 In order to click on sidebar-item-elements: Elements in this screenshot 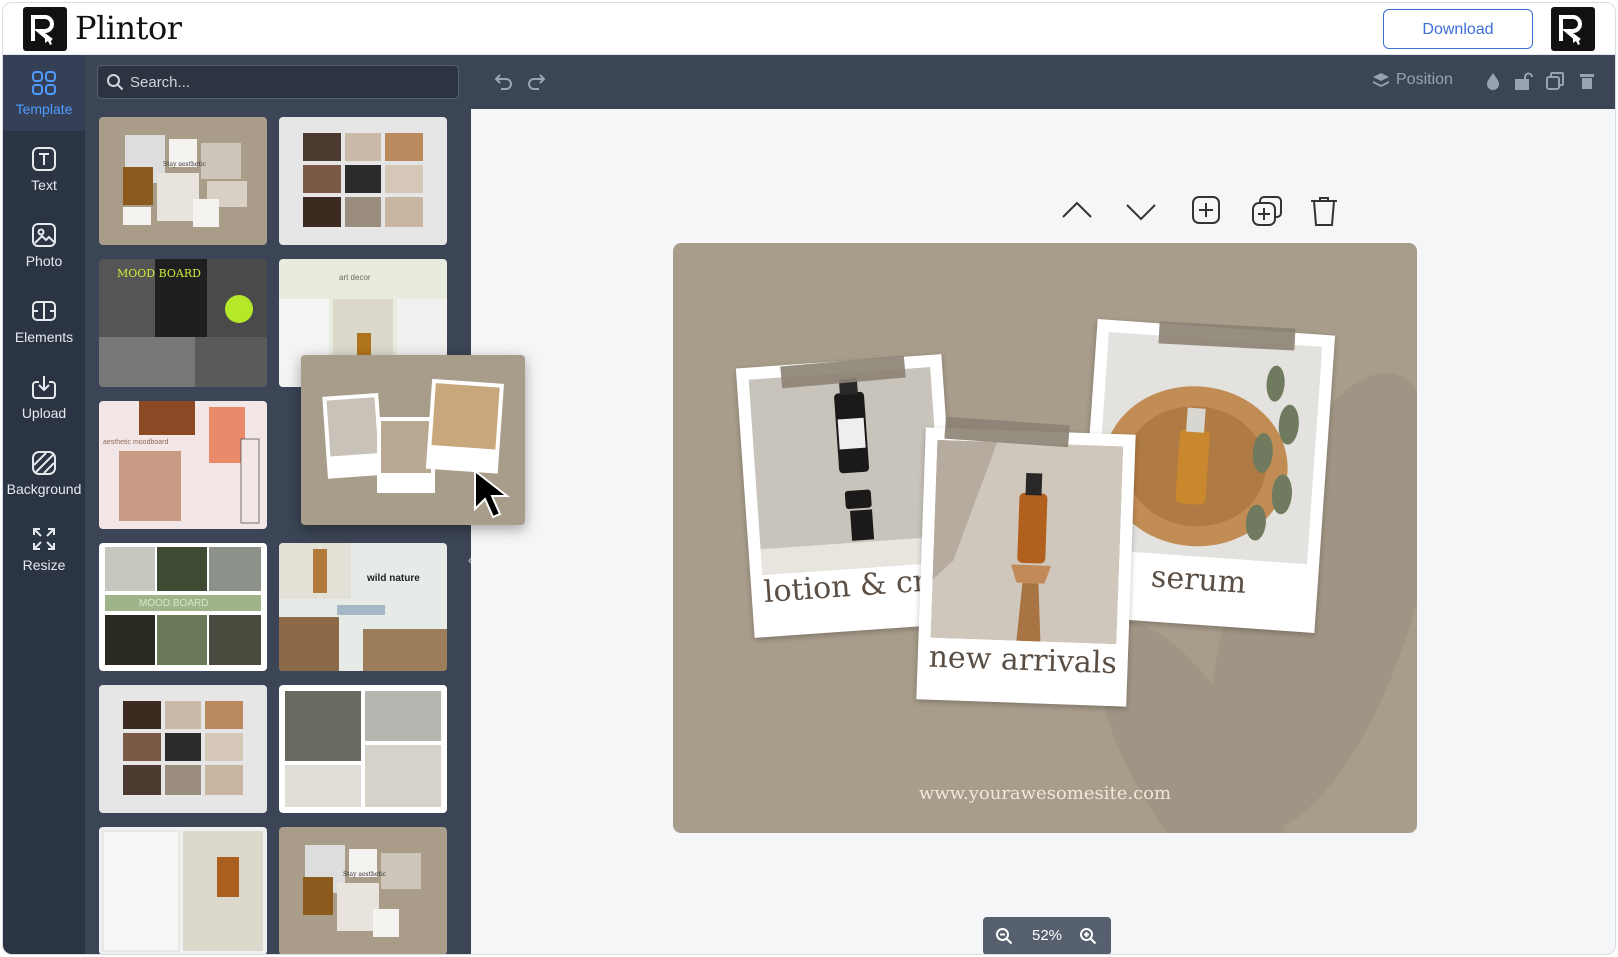, I will do `click(44, 321)`.